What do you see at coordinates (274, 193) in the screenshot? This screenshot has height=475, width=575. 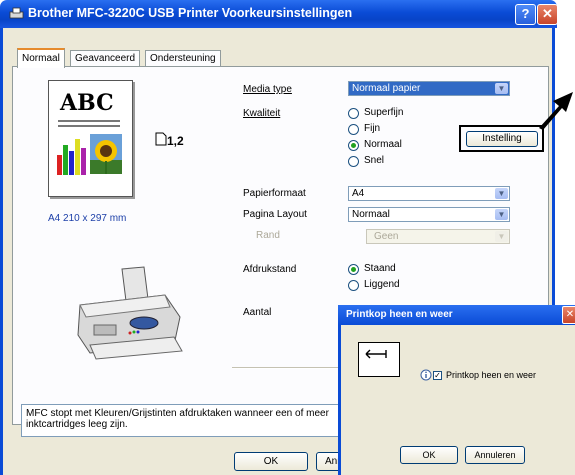 I see `papierformaat-label: Papierformaat` at bounding box center [274, 193].